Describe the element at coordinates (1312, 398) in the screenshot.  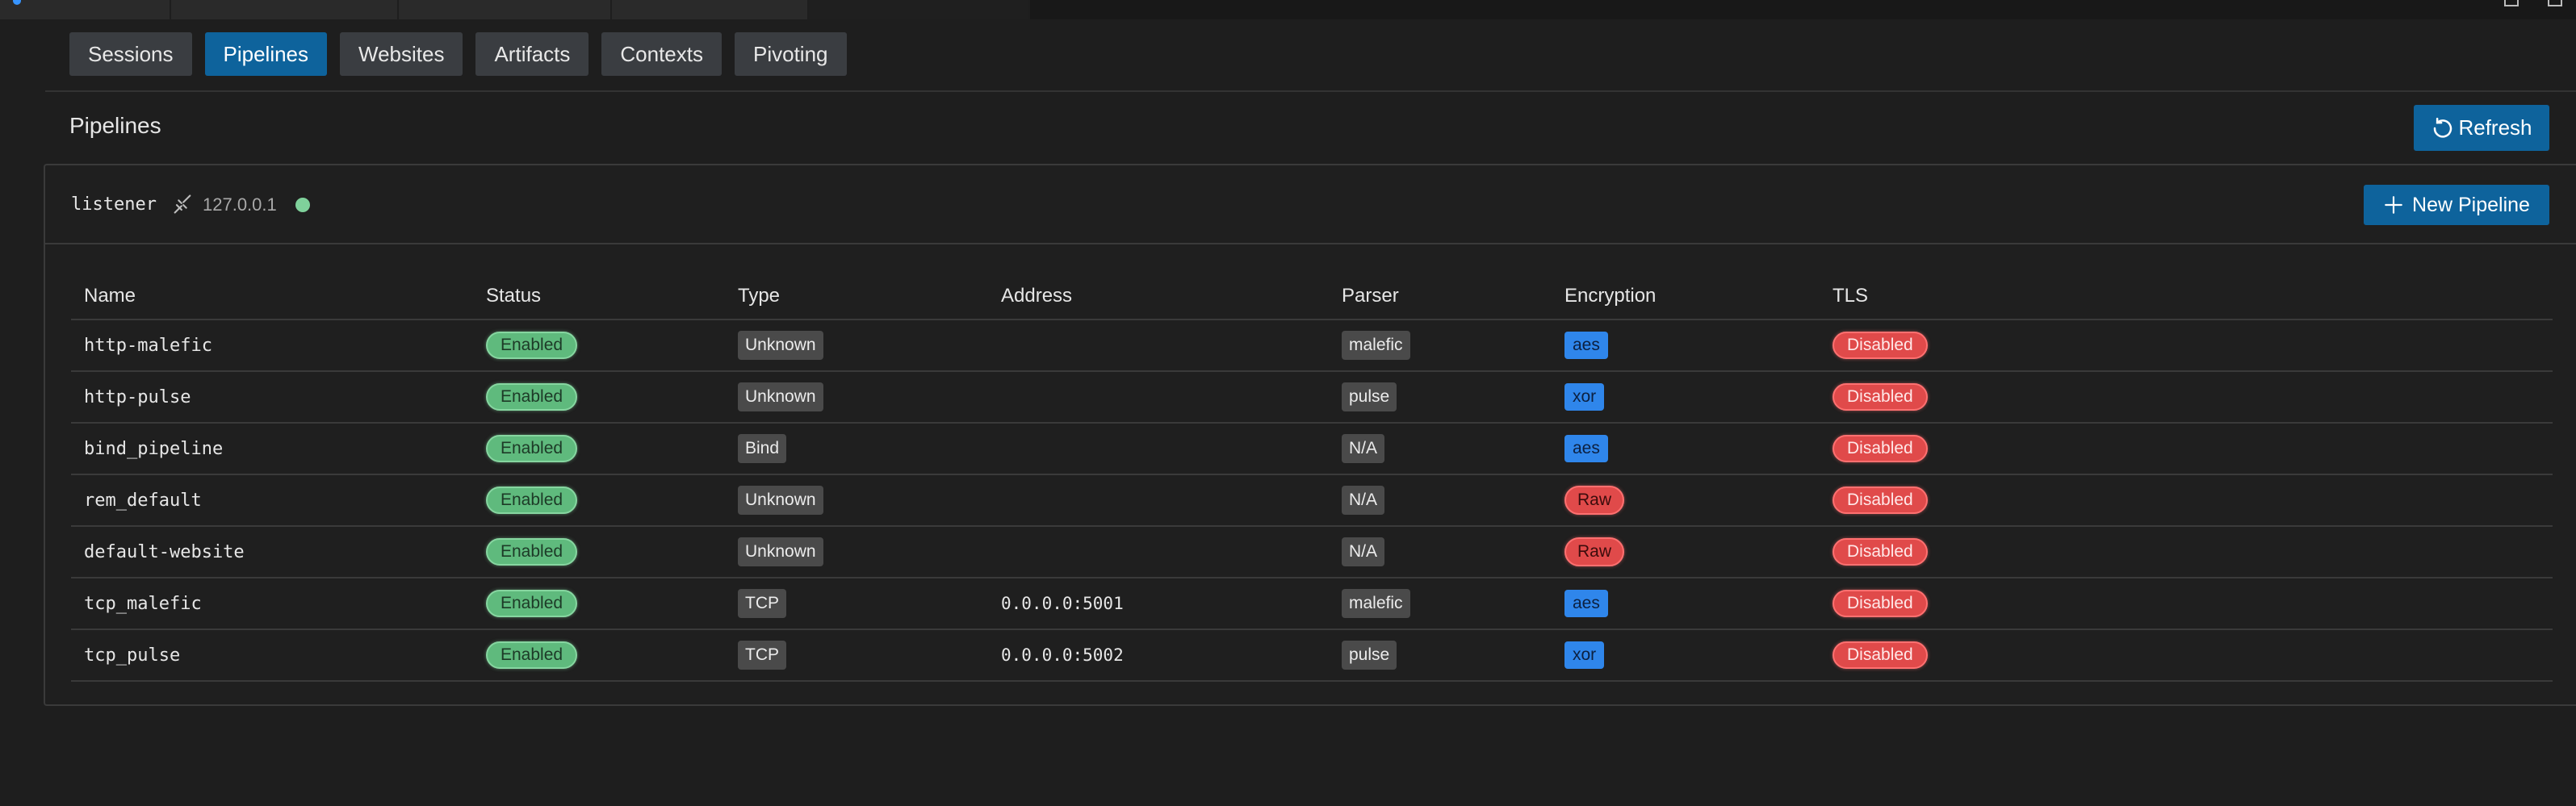
I see `table-row: http-pulse Enabled Unknown pulse xor Disabled` at that location.